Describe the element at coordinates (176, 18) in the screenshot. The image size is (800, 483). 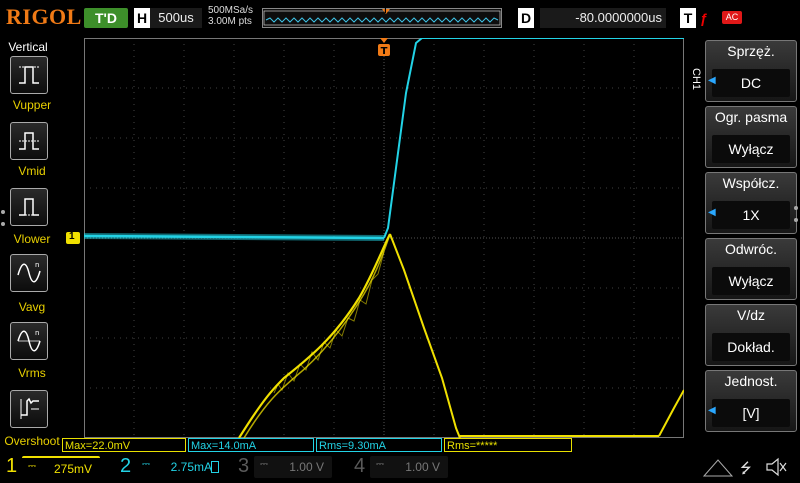
I see `timebase-value: 500us` at that location.